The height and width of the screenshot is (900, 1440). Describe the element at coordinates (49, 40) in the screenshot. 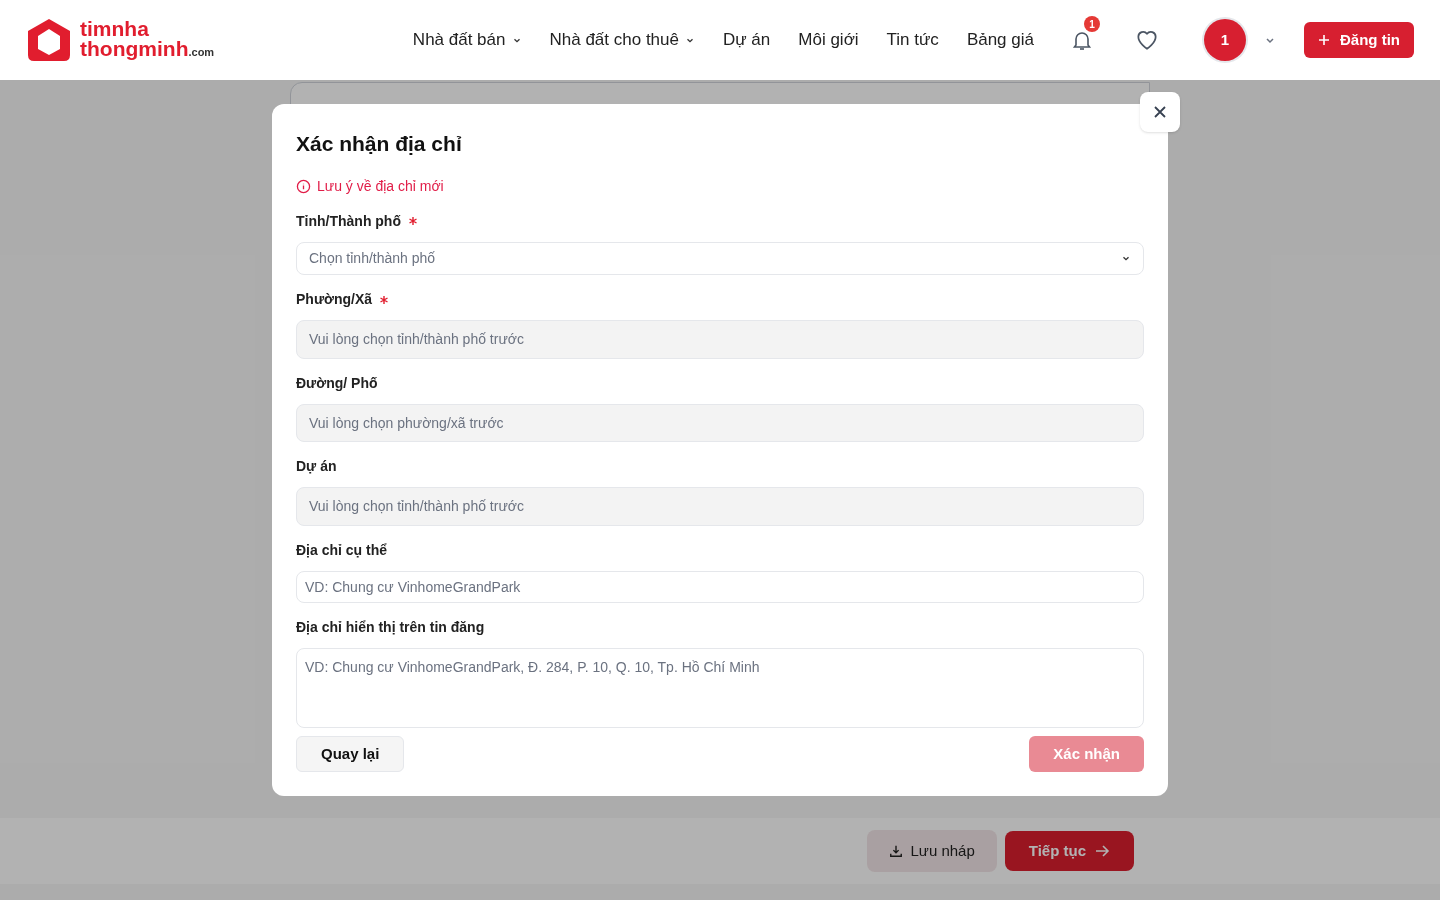

I see `logo-icon` at that location.